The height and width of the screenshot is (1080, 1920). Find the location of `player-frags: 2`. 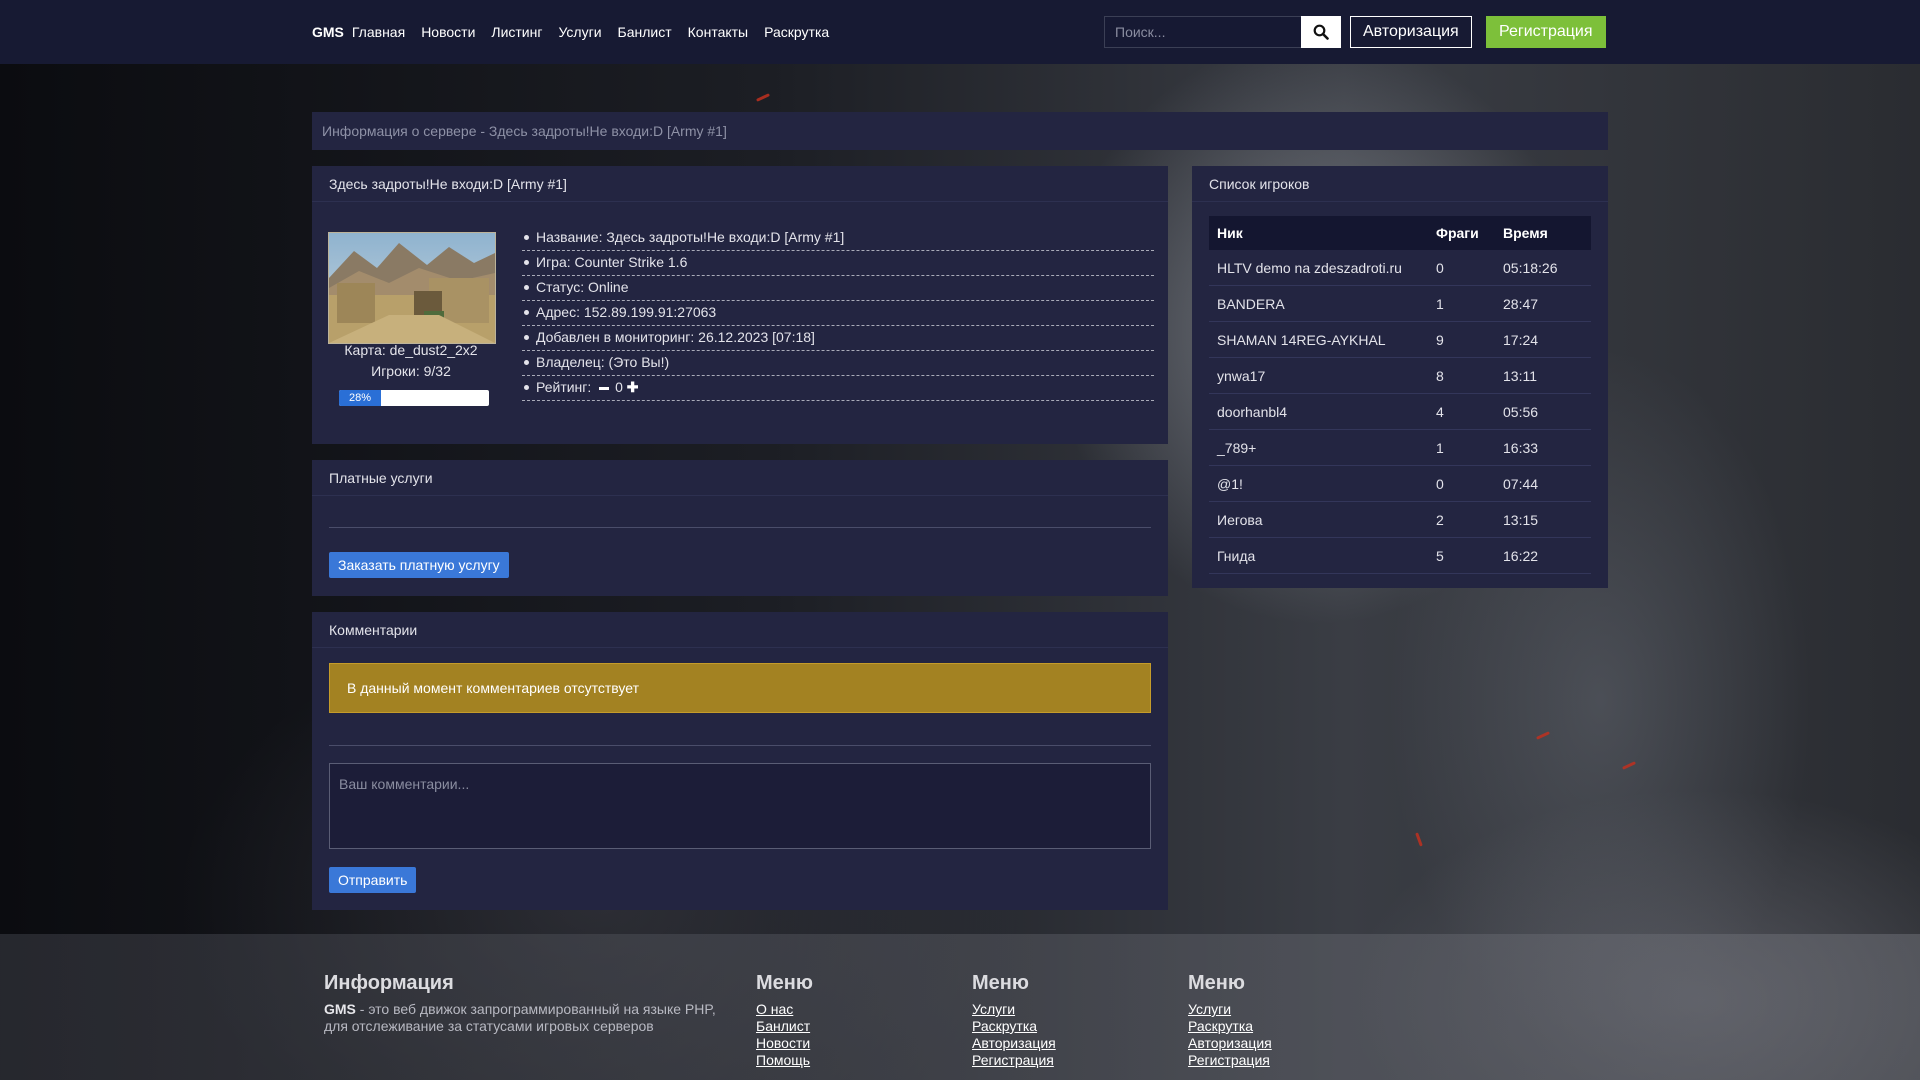

player-frags: 2 is located at coordinates (1461, 519).